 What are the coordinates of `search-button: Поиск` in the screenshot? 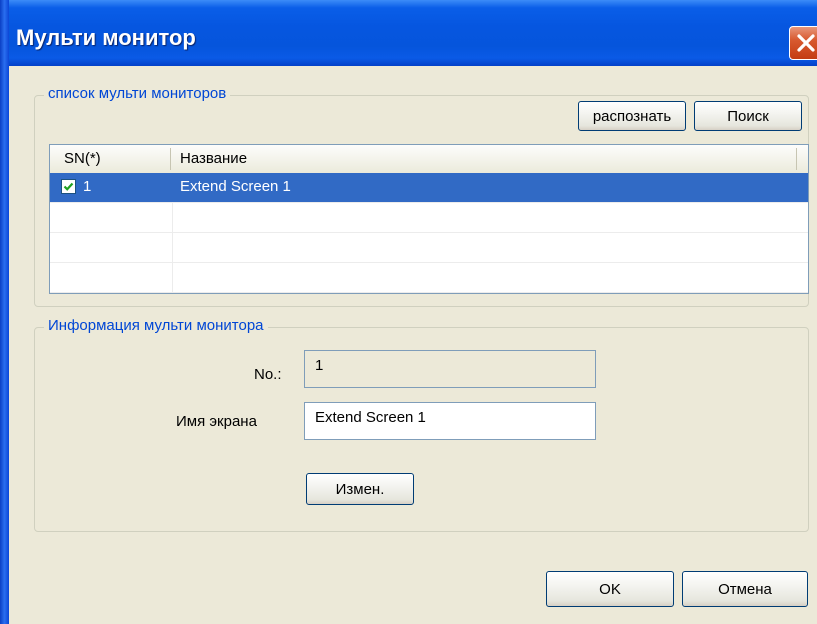 It's located at (748, 116).